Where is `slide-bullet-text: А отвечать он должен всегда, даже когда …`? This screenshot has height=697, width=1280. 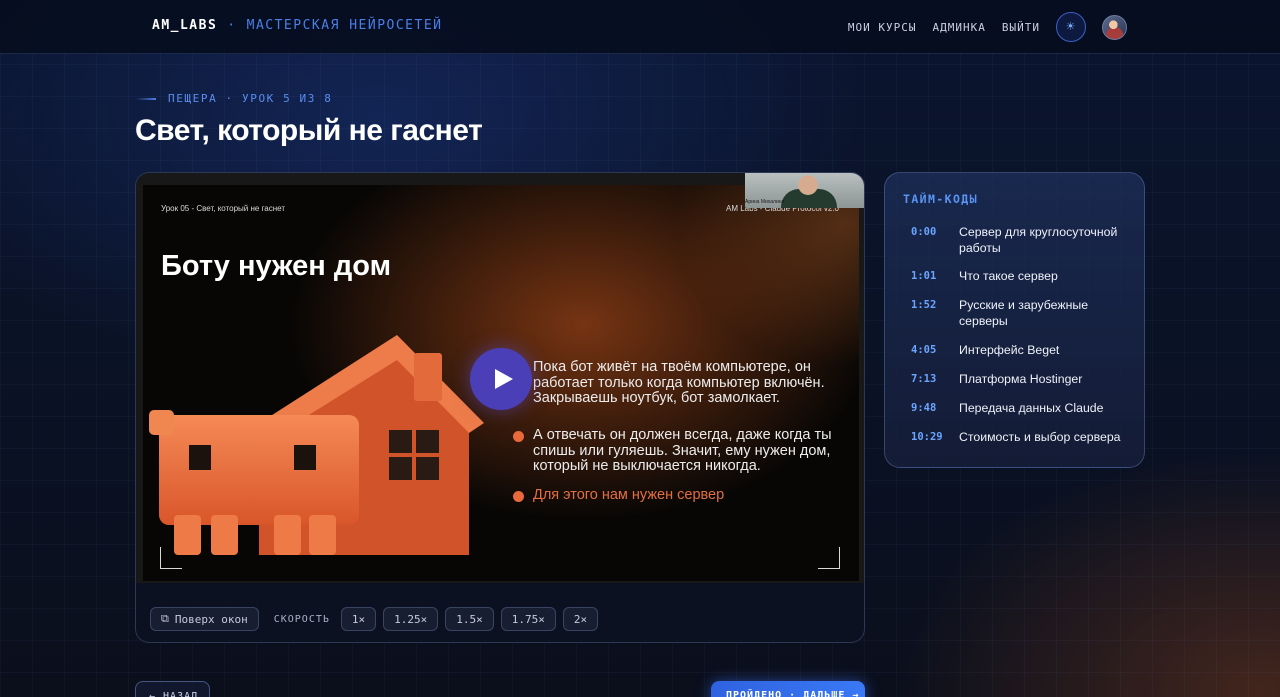 slide-bullet-text: А отвечать он должен всегда, даже когда … is located at coordinates (682, 450).